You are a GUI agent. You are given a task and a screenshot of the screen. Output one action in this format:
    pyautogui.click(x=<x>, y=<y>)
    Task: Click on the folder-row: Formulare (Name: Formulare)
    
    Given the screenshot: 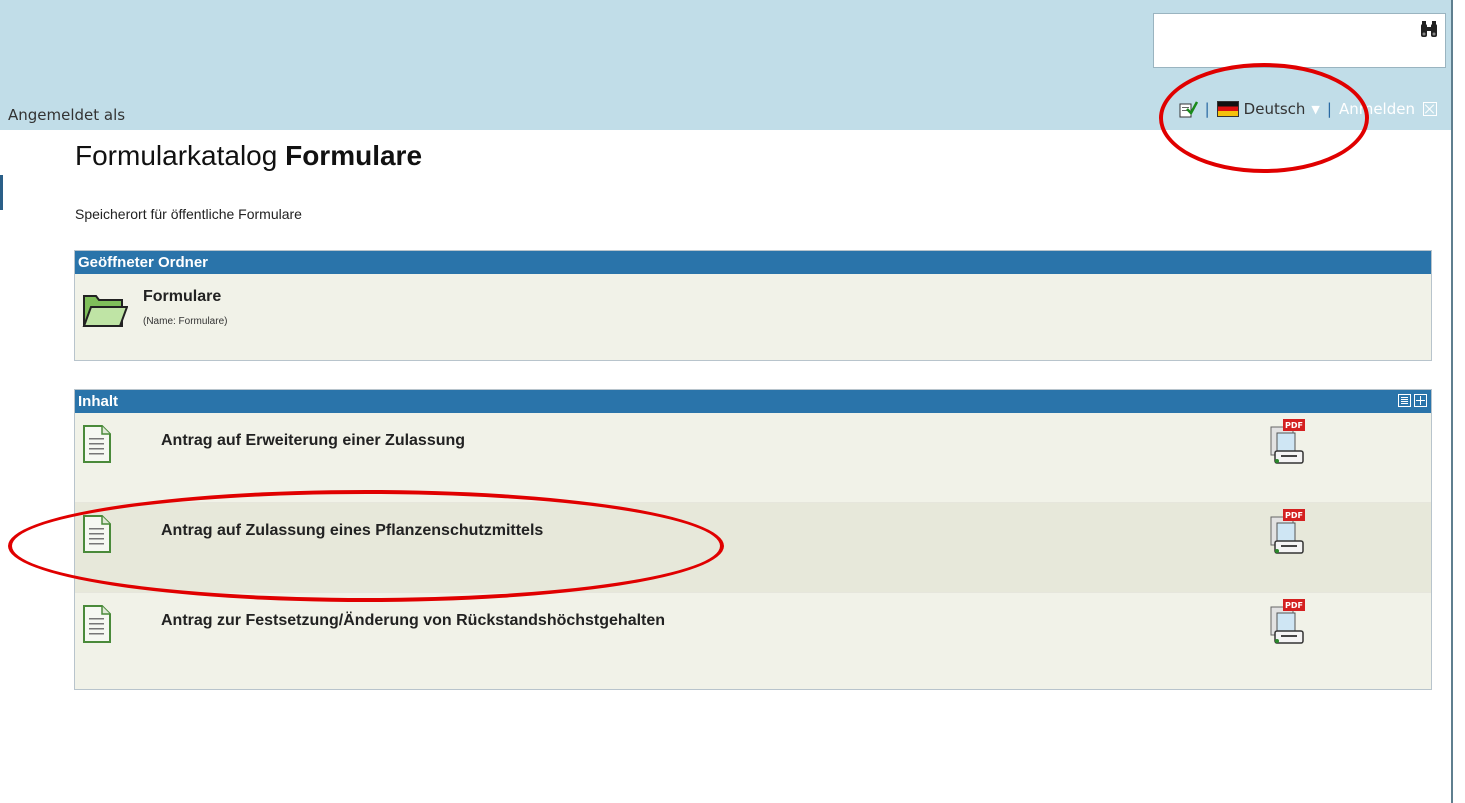 What is the action you would take?
    pyautogui.click(x=753, y=317)
    